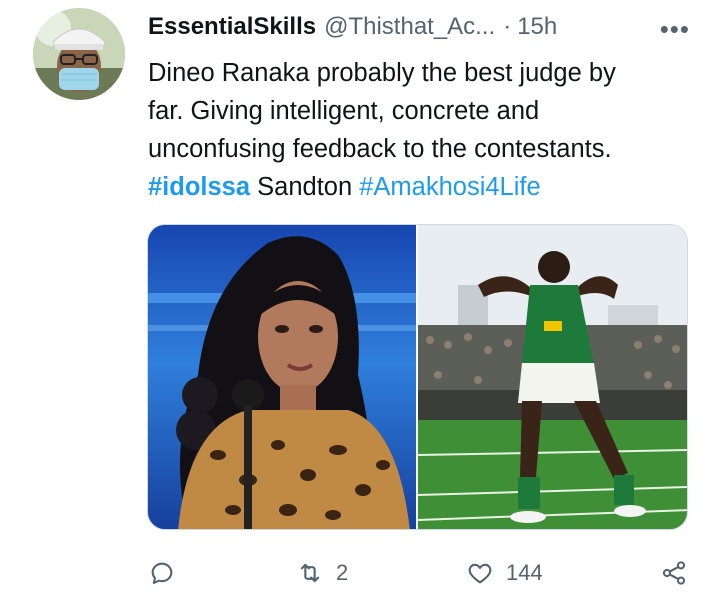 Image resolution: width=720 pixels, height=610 pixels. What do you see at coordinates (232, 27) in the screenshot?
I see `display-name: EssentialSkills` at bounding box center [232, 27].